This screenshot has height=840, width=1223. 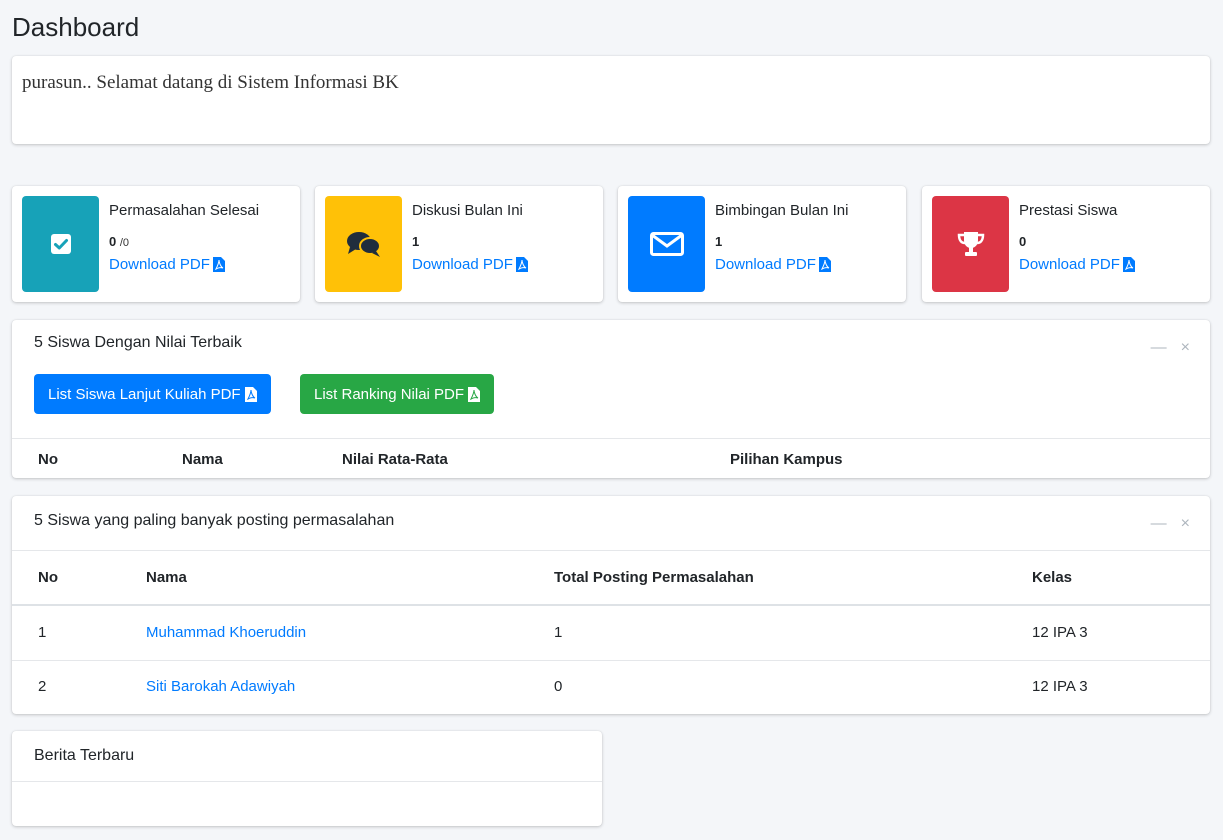 What do you see at coordinates (782, 210) in the screenshot?
I see `info-label: Bimbingan Bulan Ini` at bounding box center [782, 210].